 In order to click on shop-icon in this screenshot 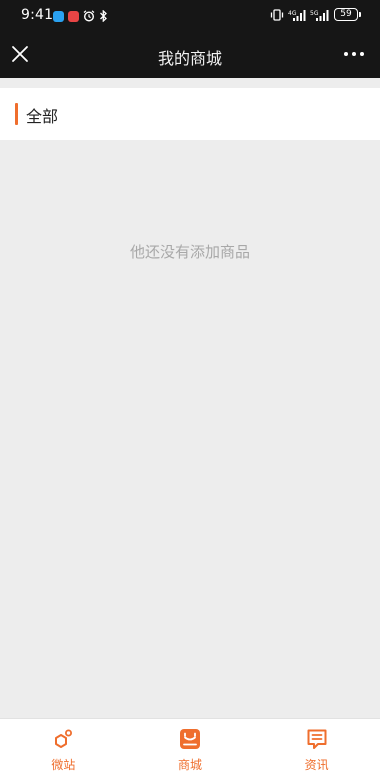, I will do `click(190, 739)`.